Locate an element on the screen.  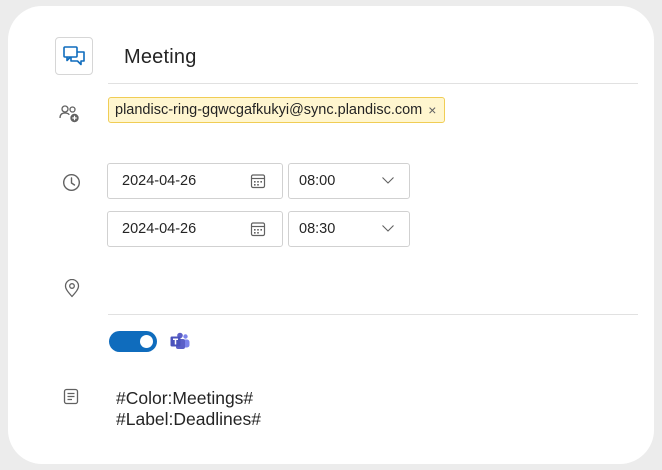
title-underline is located at coordinates (373, 83).